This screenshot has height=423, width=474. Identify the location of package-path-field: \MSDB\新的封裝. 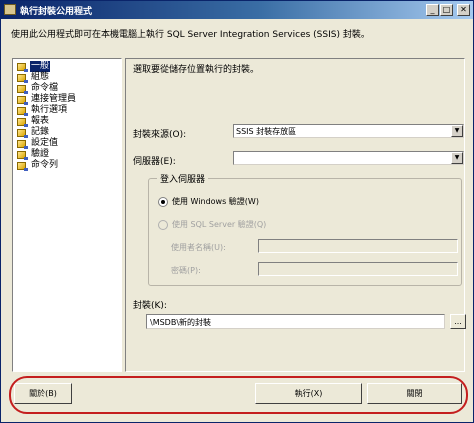
(295, 321).